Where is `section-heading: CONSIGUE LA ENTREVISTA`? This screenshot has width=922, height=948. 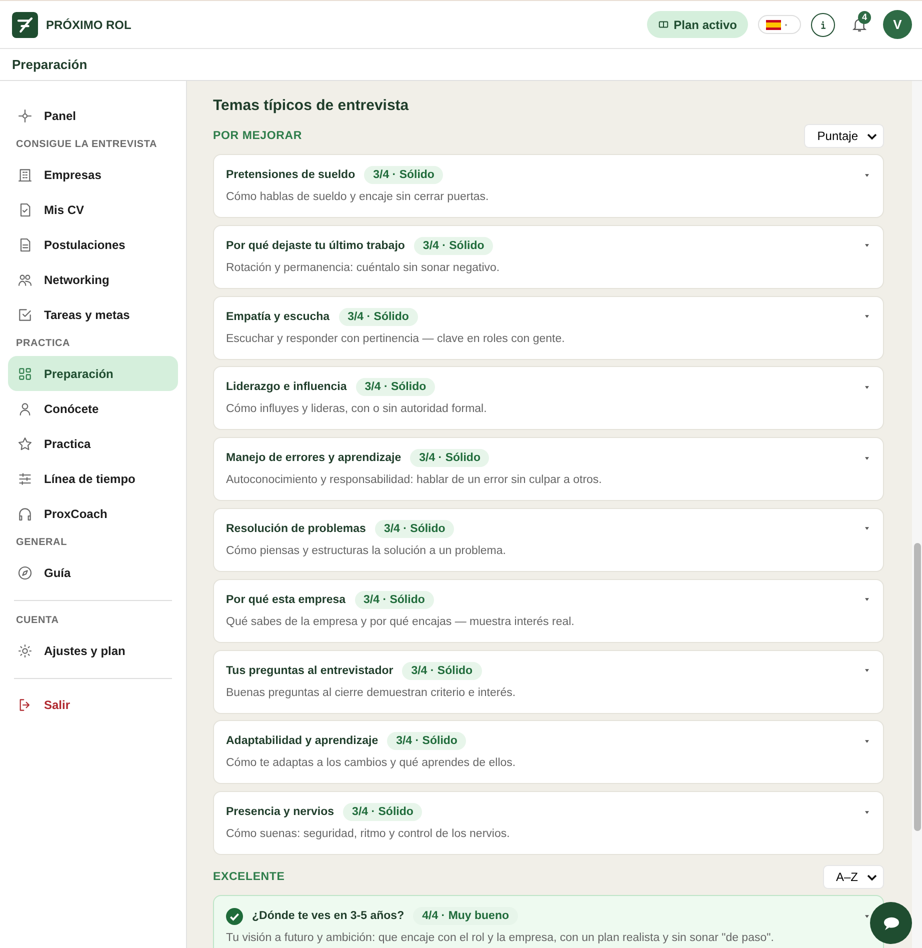 section-heading: CONSIGUE LA ENTREVISTA is located at coordinates (86, 145).